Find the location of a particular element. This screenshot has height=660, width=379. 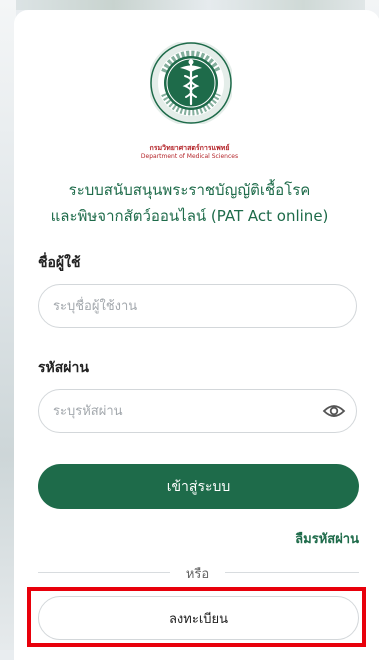

eye-icon is located at coordinates (334, 411).